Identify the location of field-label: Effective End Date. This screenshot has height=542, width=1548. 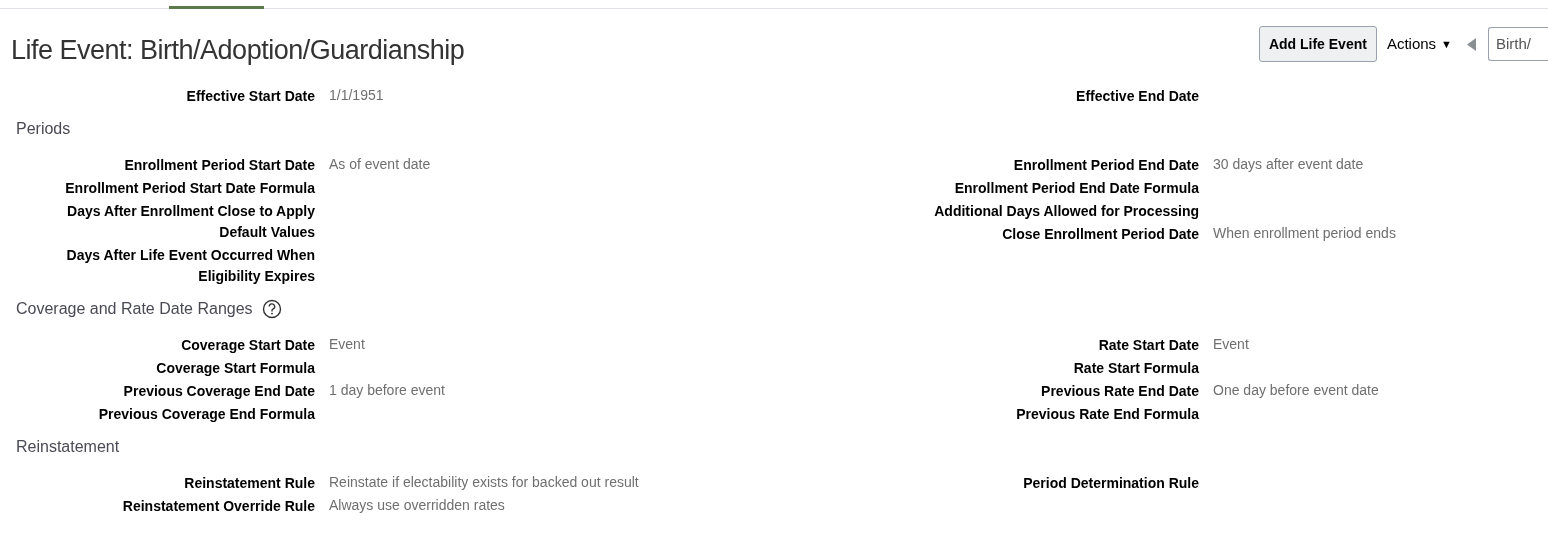
(1137, 95).